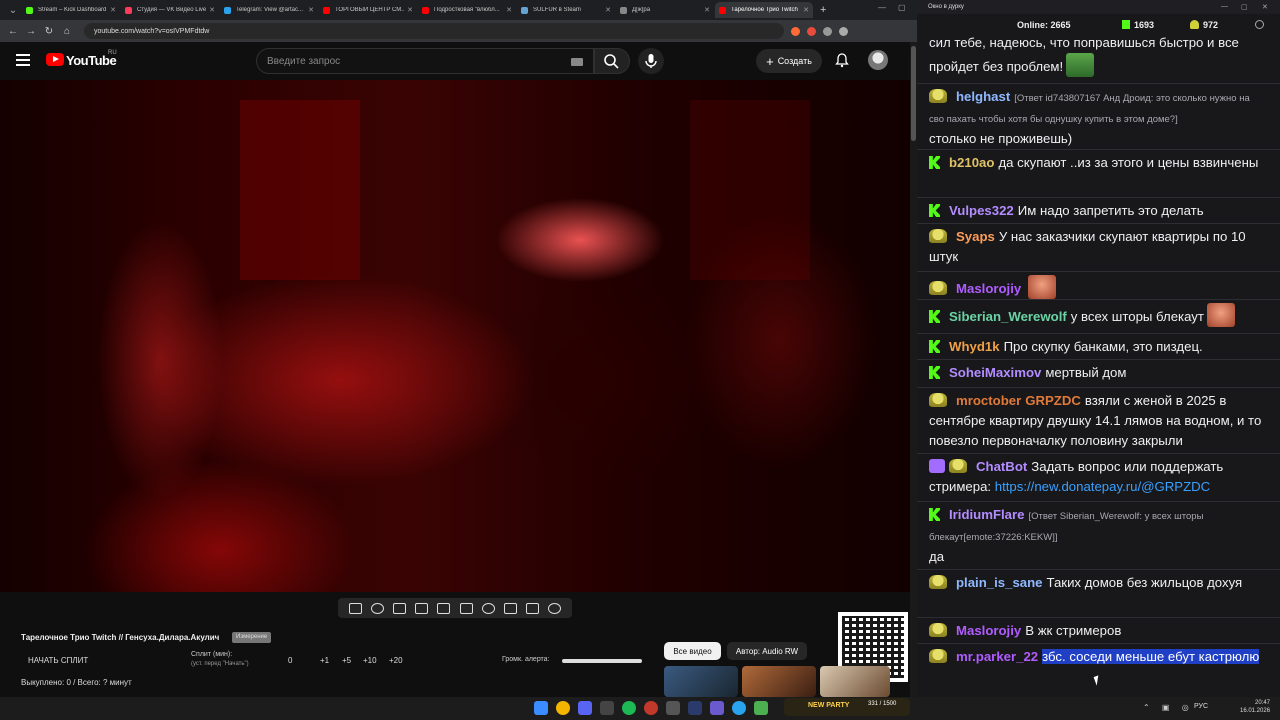  What do you see at coordinates (577, 62) in the screenshot?
I see `keyboard-icon` at bounding box center [577, 62].